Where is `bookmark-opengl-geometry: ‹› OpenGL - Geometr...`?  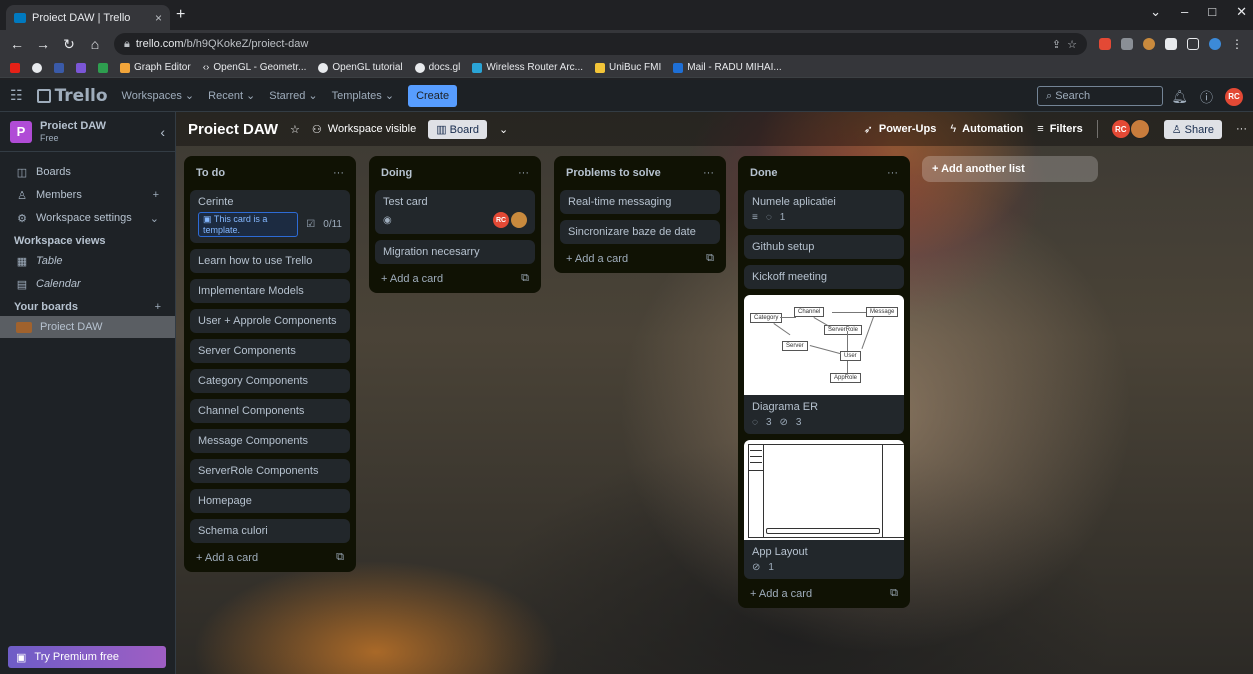
bookmark-opengl-geometry: ‹› OpenGL - Geometr... is located at coordinates (255, 67).